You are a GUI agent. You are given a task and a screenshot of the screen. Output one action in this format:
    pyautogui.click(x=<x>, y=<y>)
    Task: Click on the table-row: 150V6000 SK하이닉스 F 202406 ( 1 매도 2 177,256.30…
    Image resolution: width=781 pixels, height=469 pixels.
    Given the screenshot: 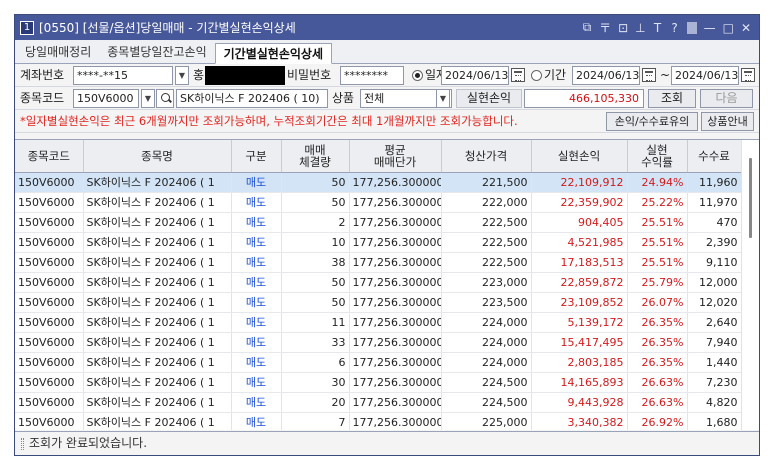 What is the action you would take?
    pyautogui.click(x=378, y=222)
    